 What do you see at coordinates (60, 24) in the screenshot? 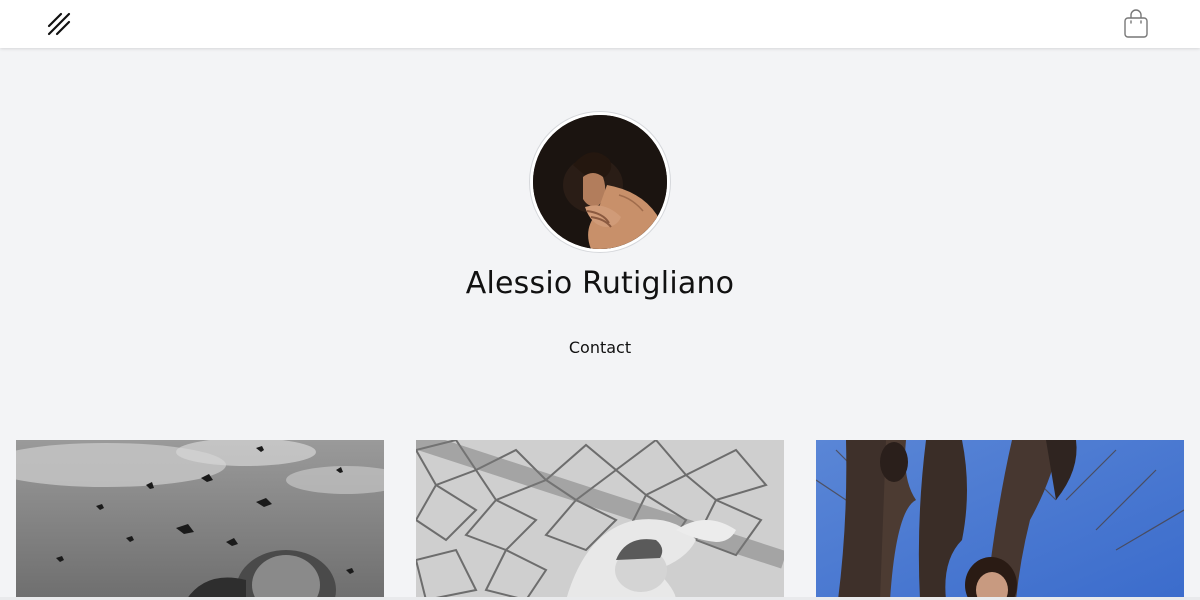
I see `double-slash-logo-icon` at bounding box center [60, 24].